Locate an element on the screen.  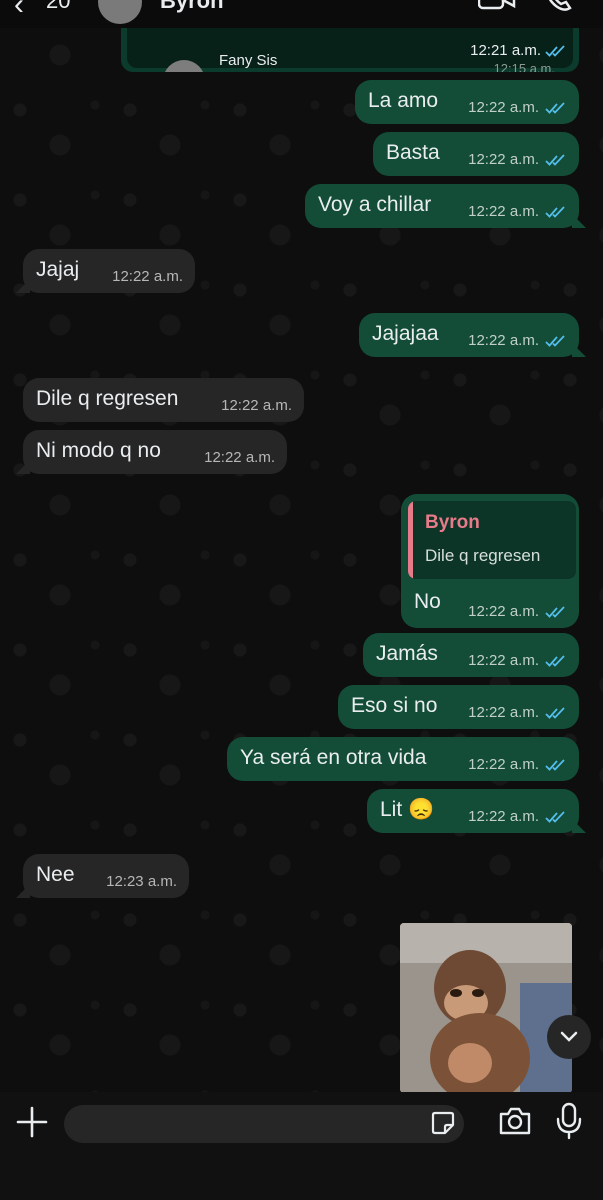
chevron-down-icon is located at coordinates (569, 1036).